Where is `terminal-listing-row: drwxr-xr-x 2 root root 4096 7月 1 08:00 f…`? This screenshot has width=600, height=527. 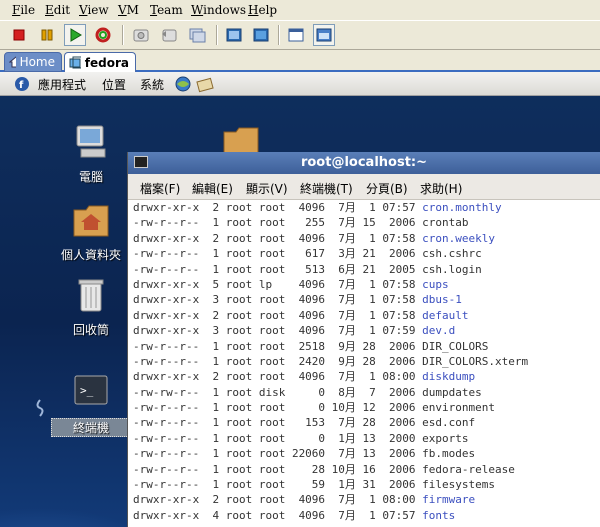 terminal-listing-row: drwxr-xr-x 2 root root 4096 7月 1 08:00 f… is located at coordinates (366, 499).